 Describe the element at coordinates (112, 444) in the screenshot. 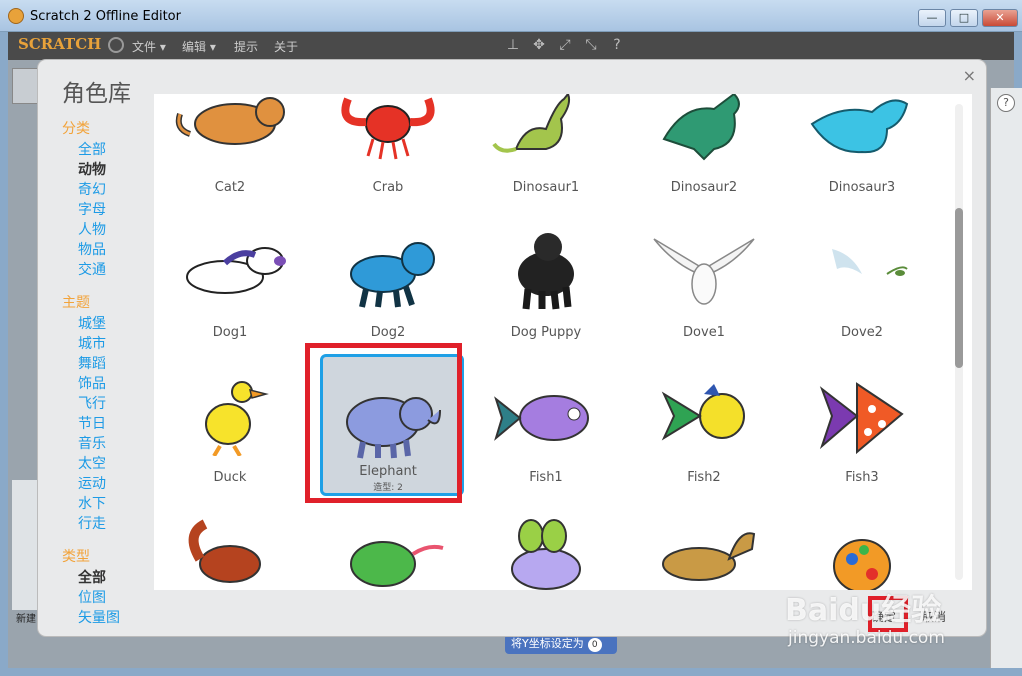

I see `sidebar-category-item: 音乐` at that location.